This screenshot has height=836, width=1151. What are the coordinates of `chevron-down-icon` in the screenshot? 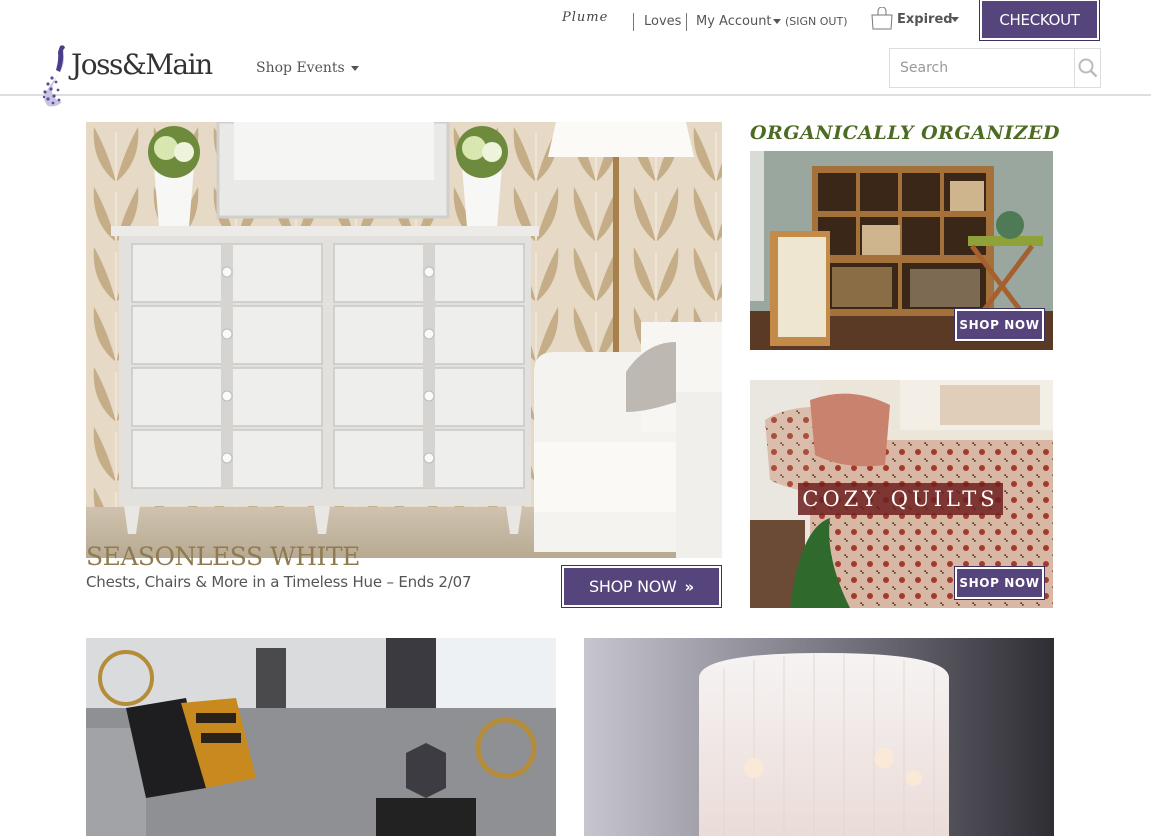 It's located at (354, 68).